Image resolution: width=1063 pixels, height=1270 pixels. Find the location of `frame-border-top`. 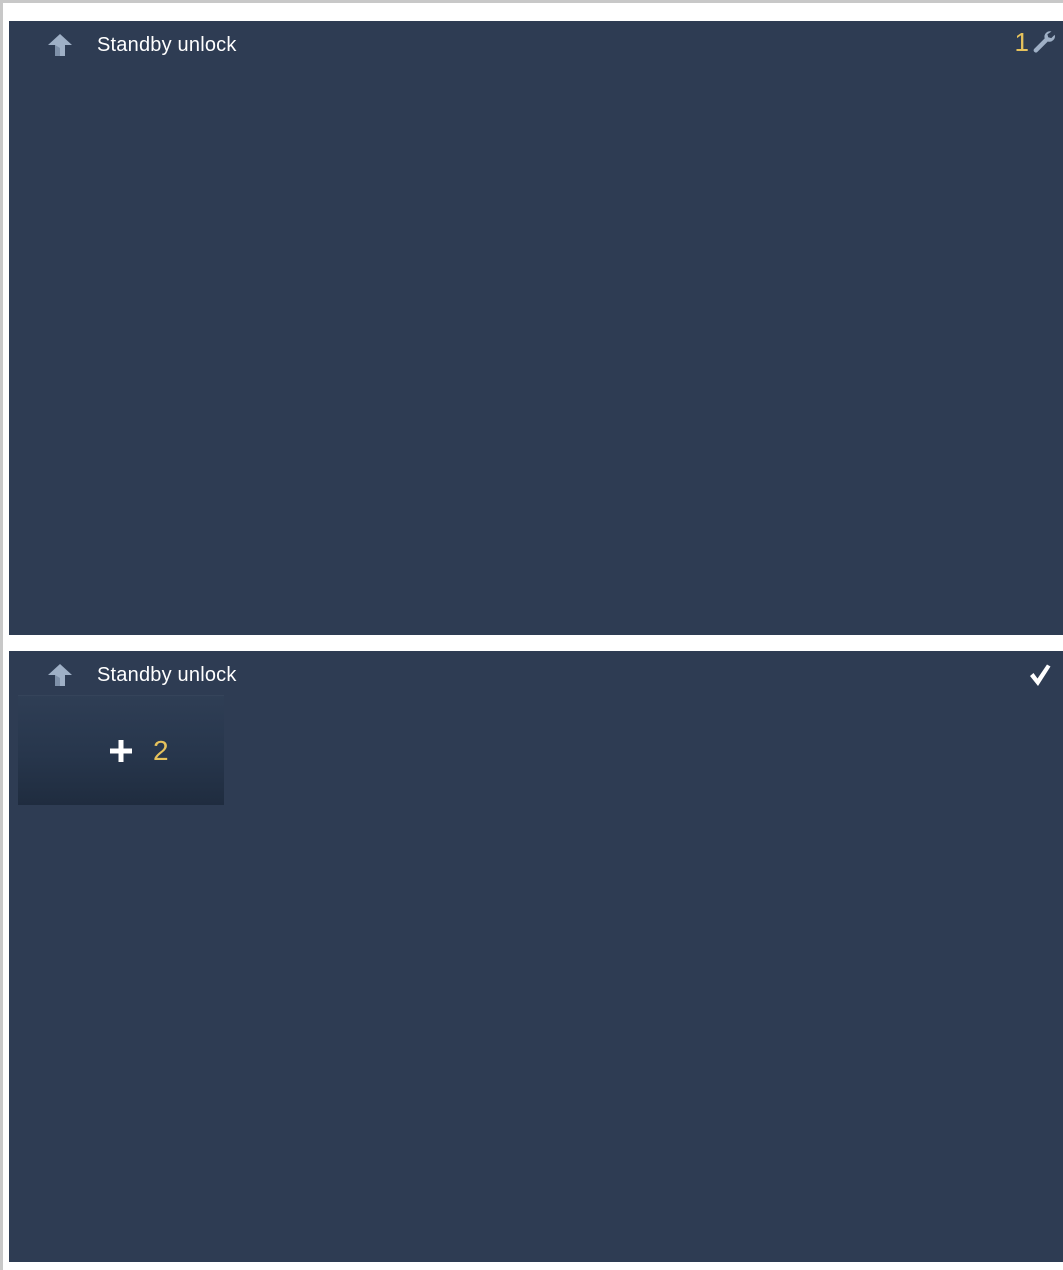

frame-border-top is located at coordinates (531, 1).